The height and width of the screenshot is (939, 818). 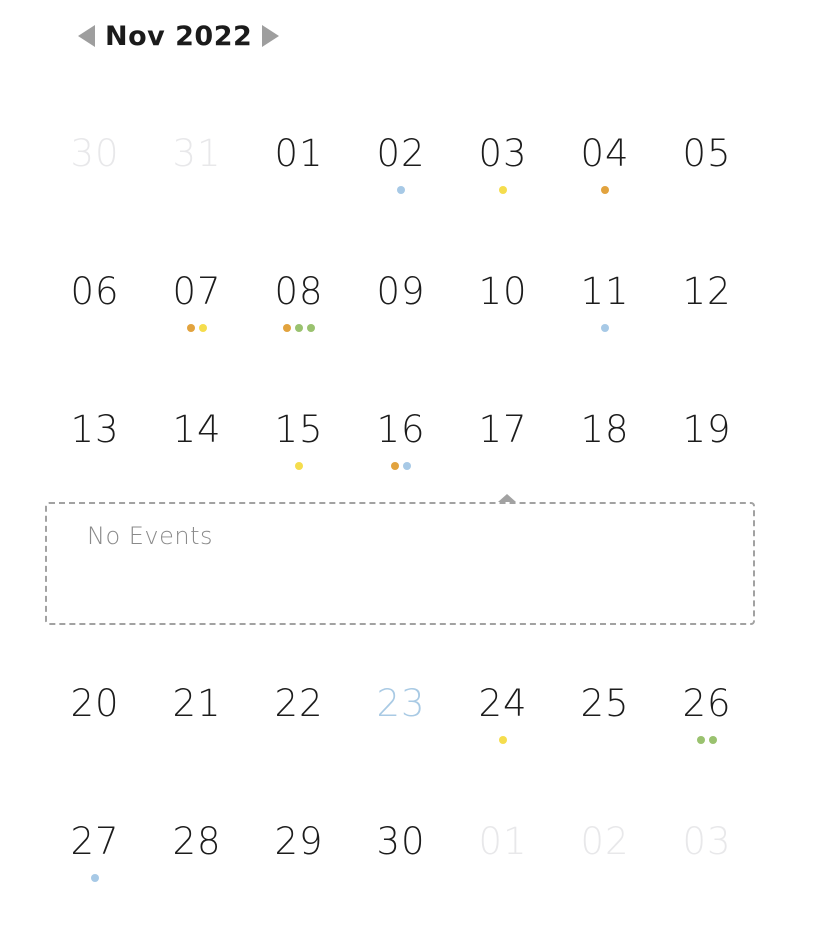 What do you see at coordinates (271, 36) in the screenshot?
I see `chevron-right-icon` at bounding box center [271, 36].